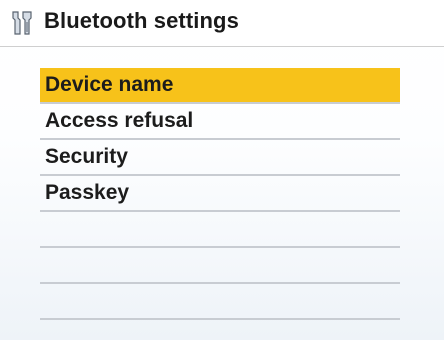 The width and height of the screenshot is (444, 340). What do you see at coordinates (86, 156) in the screenshot?
I see `menu-item-label: Security` at bounding box center [86, 156].